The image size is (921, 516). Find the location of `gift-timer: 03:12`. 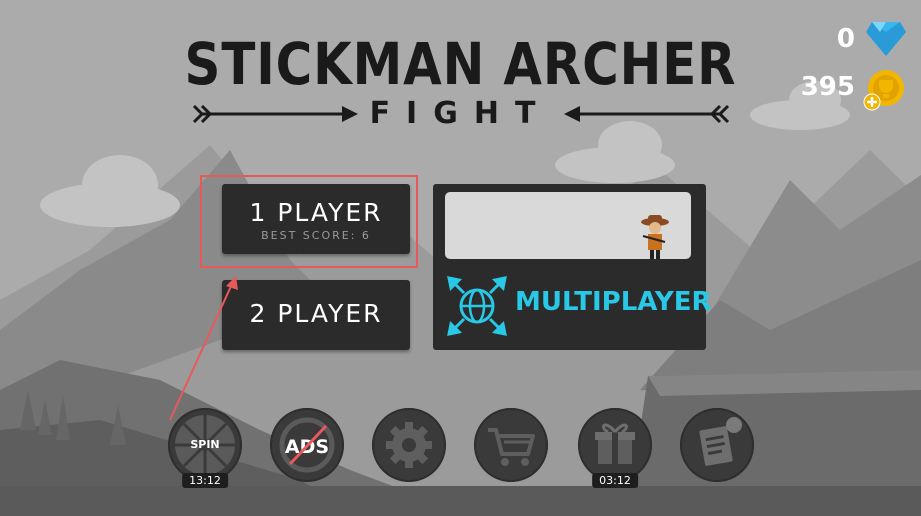

gift-timer: 03:12 is located at coordinates (615, 480).